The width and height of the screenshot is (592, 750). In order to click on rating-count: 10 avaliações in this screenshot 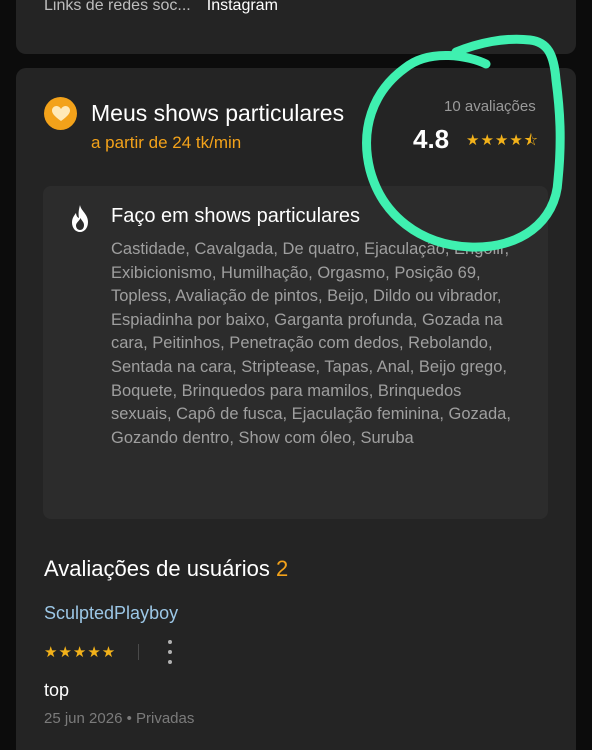, I will do `click(490, 106)`.